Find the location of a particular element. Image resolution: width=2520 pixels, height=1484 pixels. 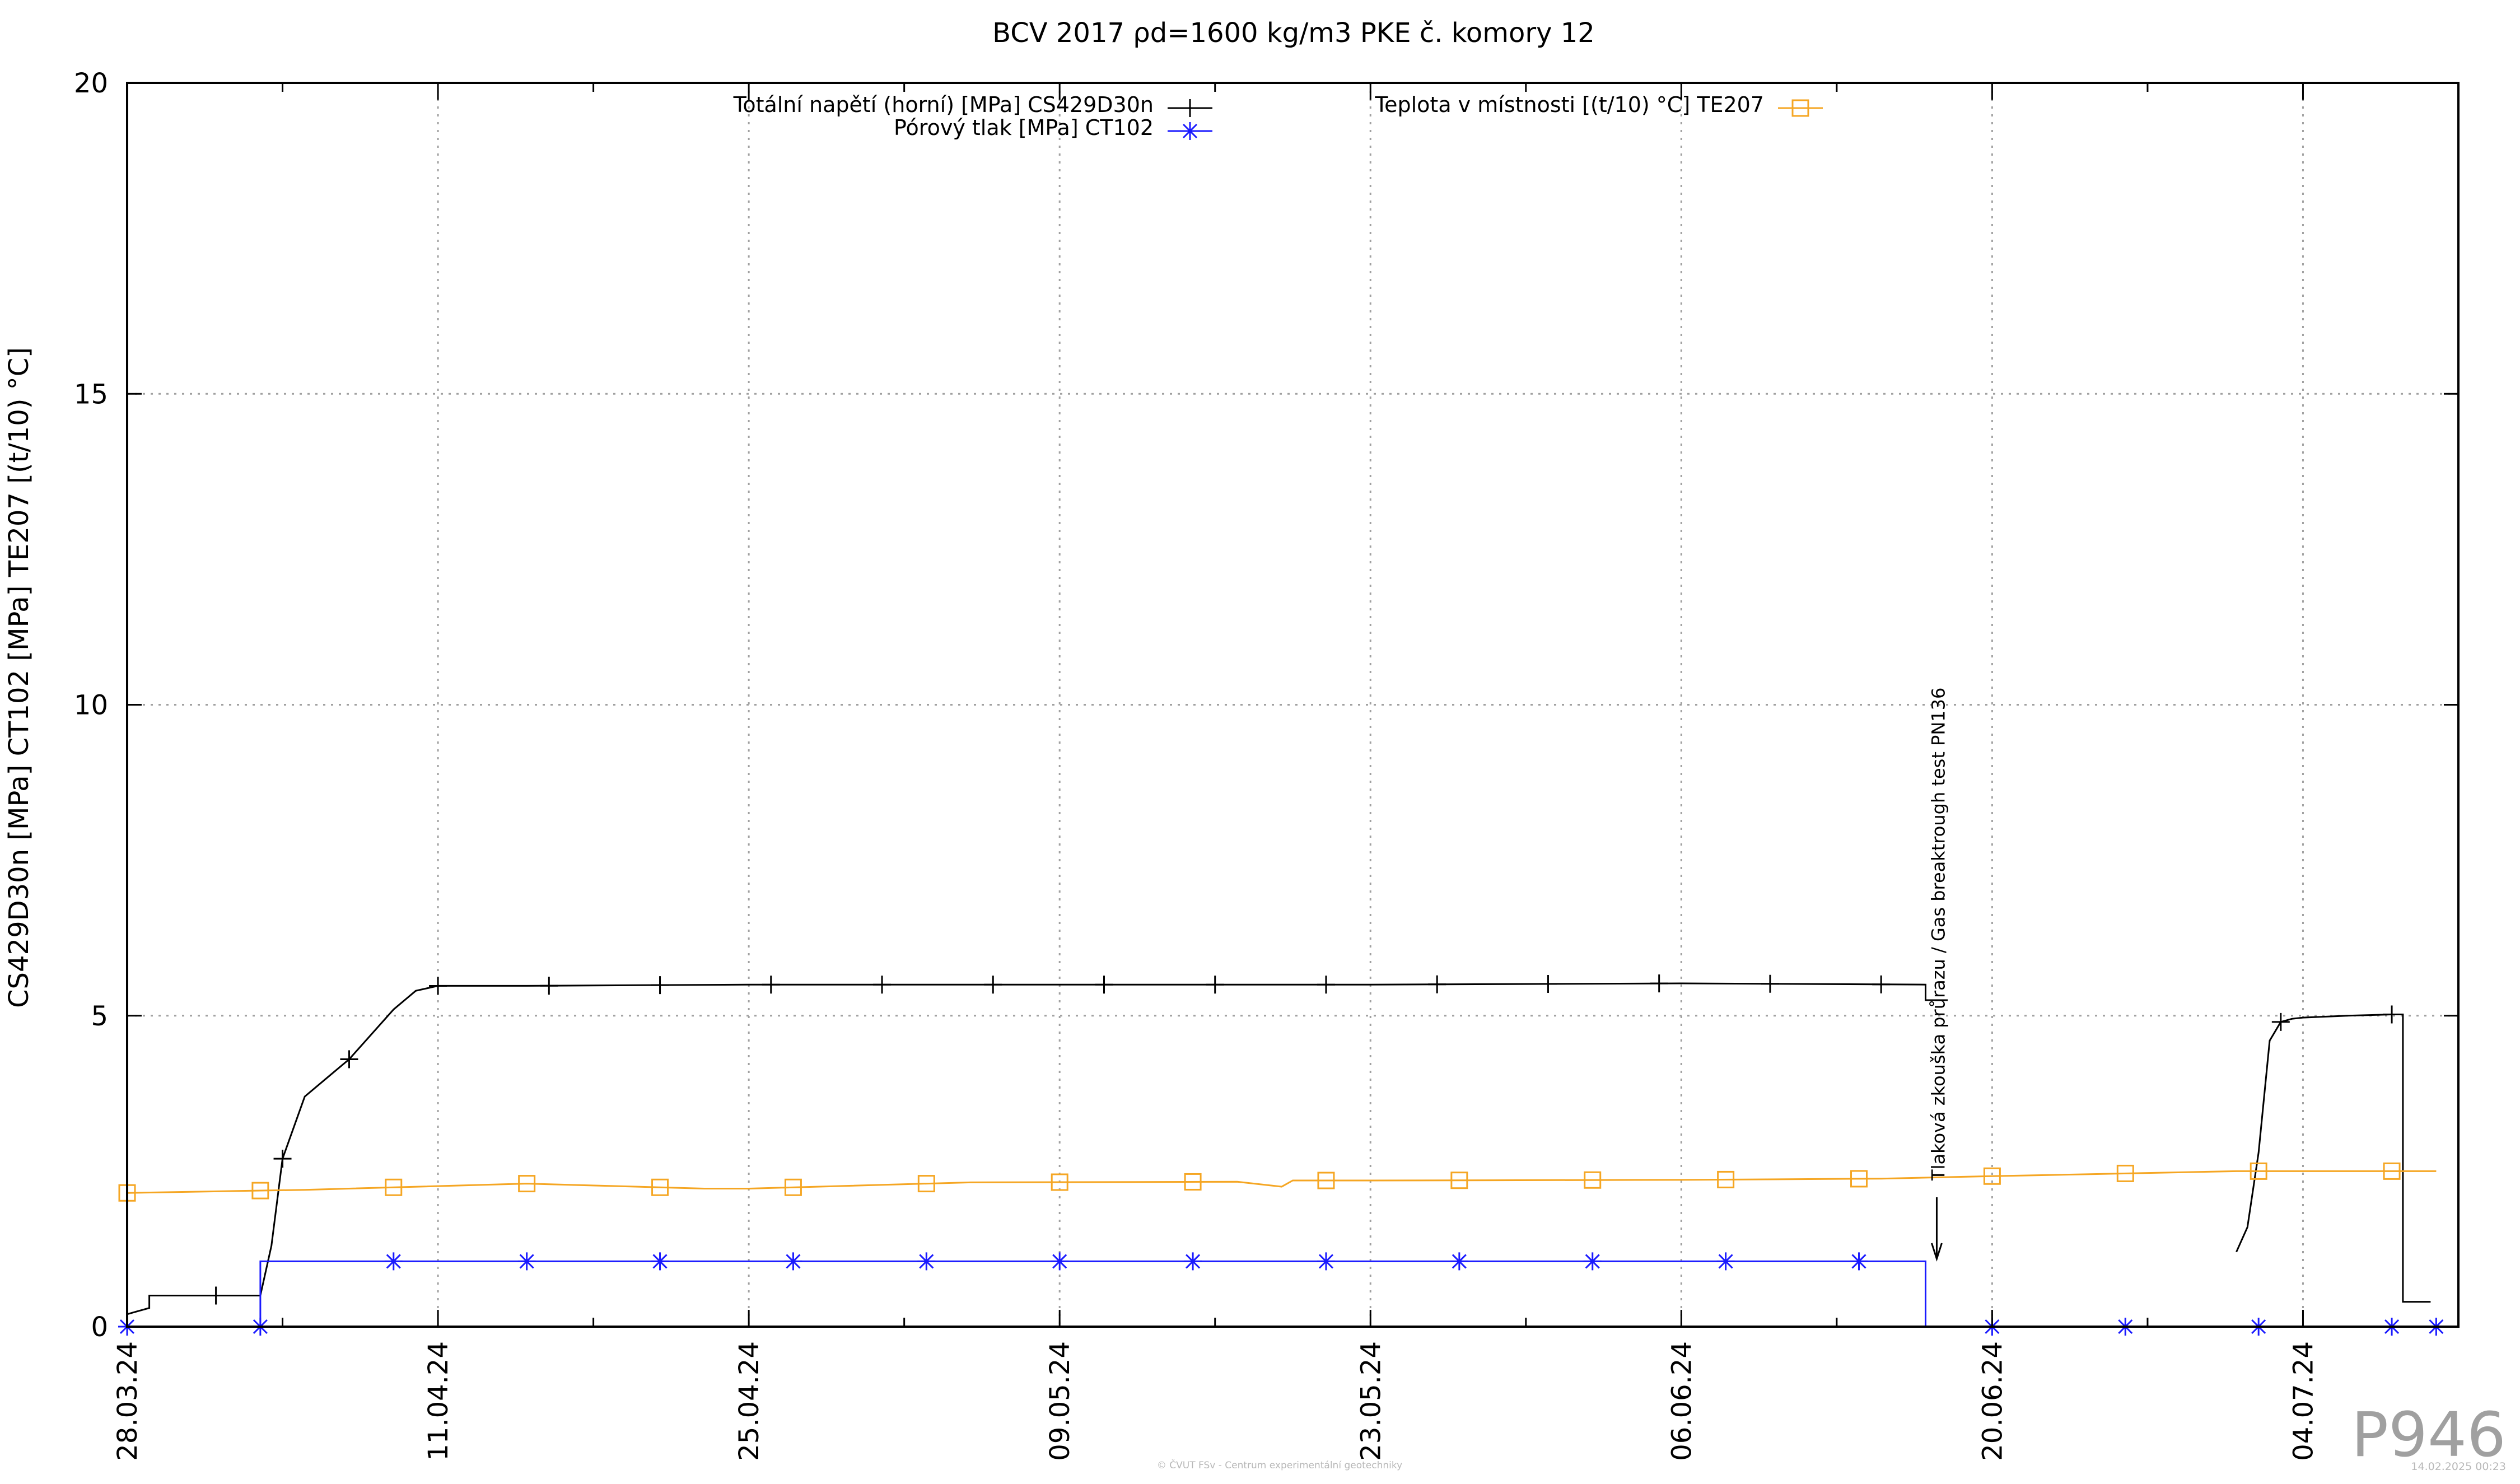

legend-label: Totální napětí (horní) [MPa] CS429D30n is located at coordinates (944, 105).